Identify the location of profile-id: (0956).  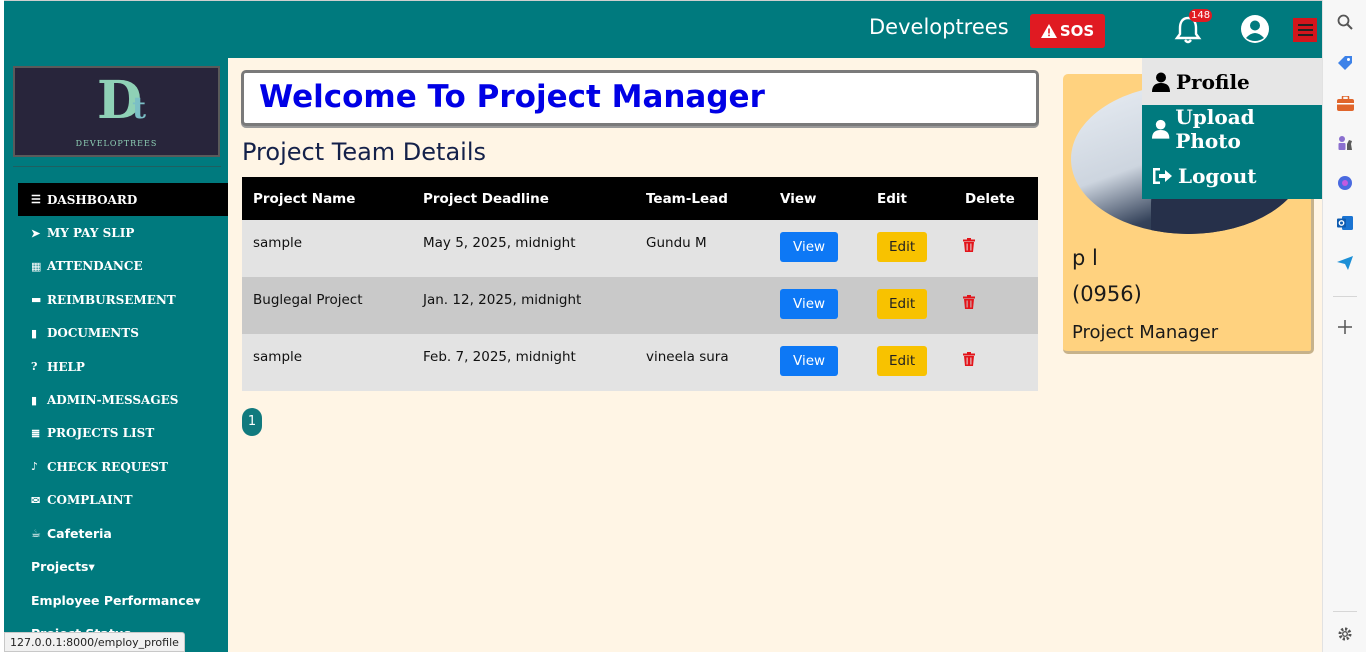
(1107, 294).